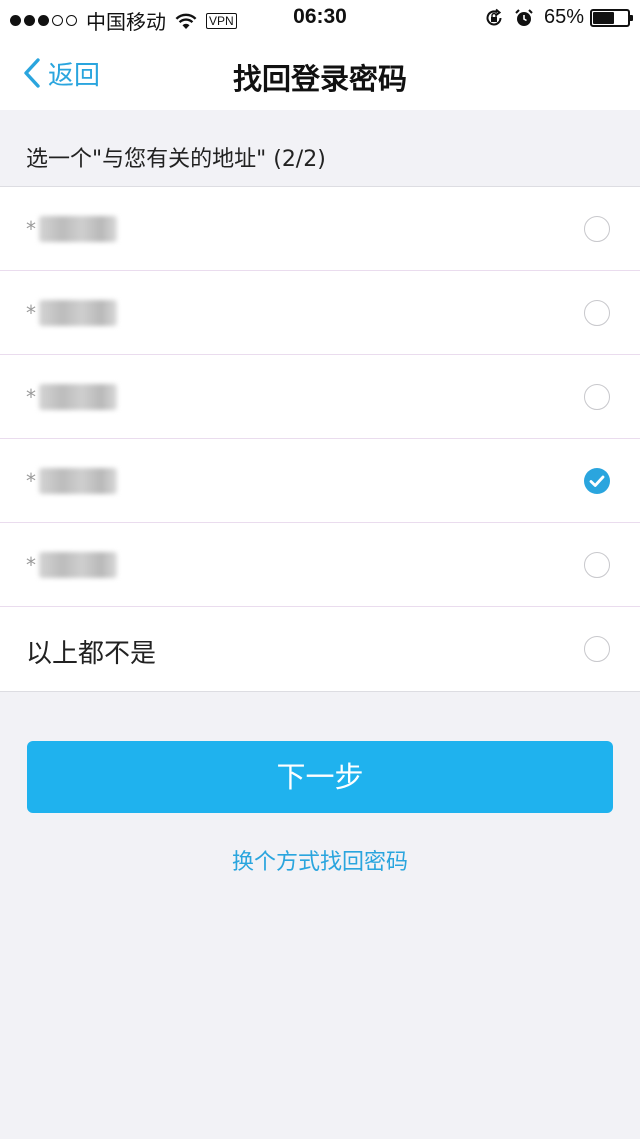 This screenshot has width=640, height=1139. Describe the element at coordinates (320, 18) in the screenshot. I see `status-bar: 中国移动 VPN 06:30 65%` at that location.